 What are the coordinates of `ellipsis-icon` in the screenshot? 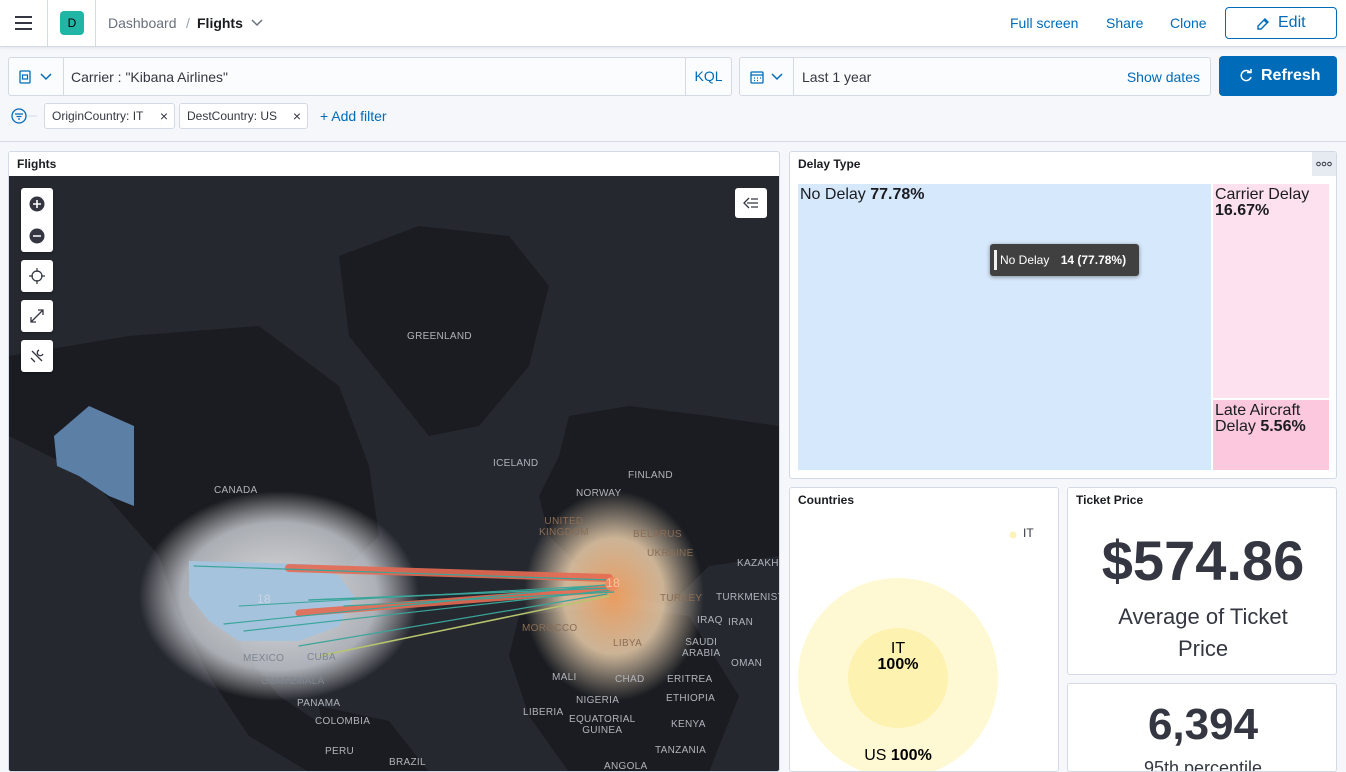 It's located at (1324, 164).